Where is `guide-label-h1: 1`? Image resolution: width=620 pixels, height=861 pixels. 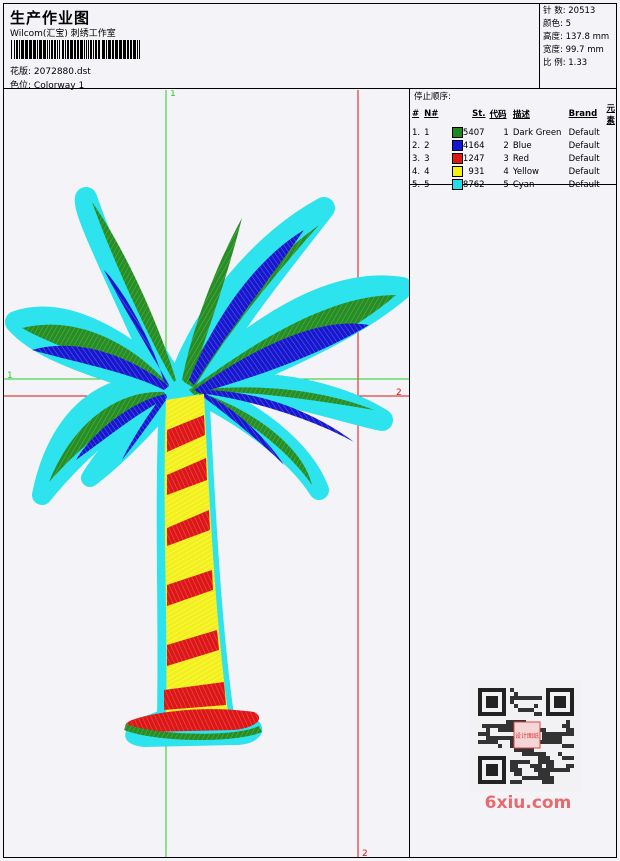
guide-label-h1: 1 is located at coordinates (10, 376).